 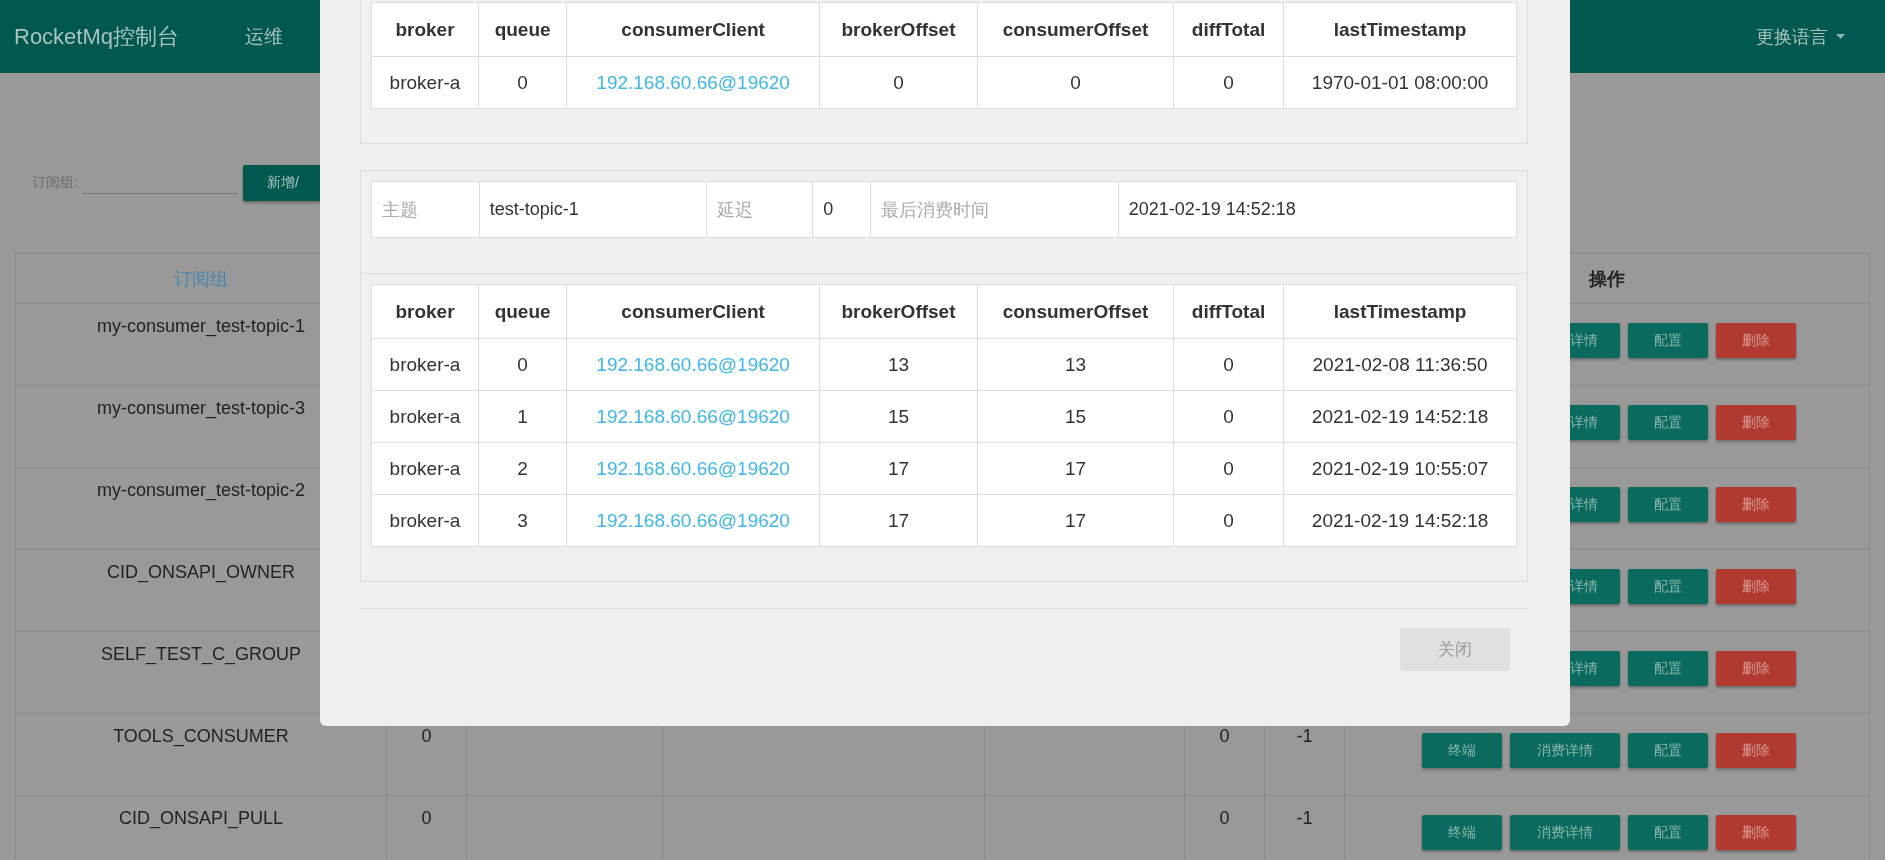 I want to click on group-name: CID_ONSAPI_PULL, so click(x=201, y=818).